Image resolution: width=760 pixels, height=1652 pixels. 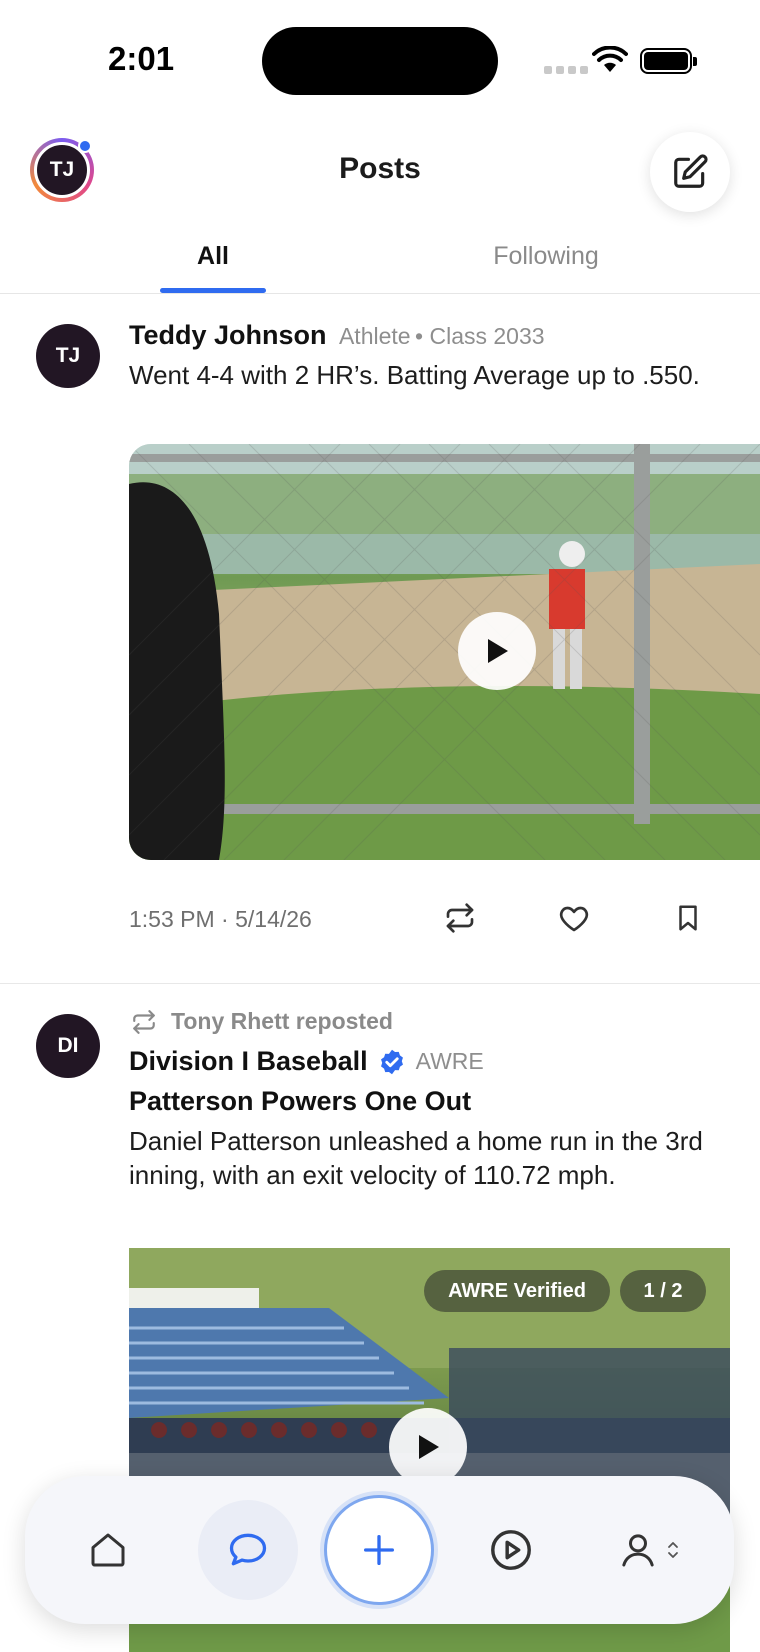 I want to click on bookmark-icon, so click(x=688, y=918).